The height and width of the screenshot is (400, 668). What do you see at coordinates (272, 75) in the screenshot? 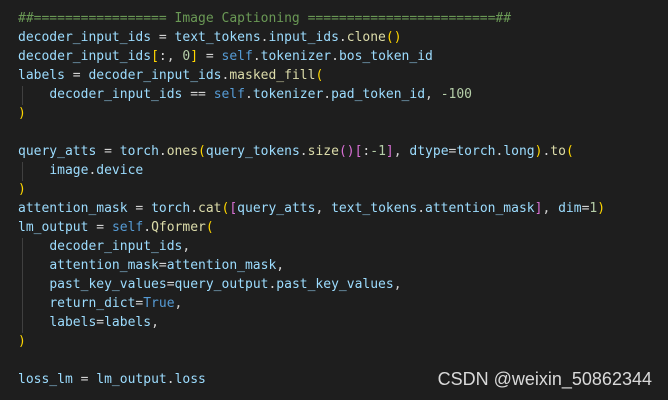
I see `code-token: masked_fill` at bounding box center [272, 75].